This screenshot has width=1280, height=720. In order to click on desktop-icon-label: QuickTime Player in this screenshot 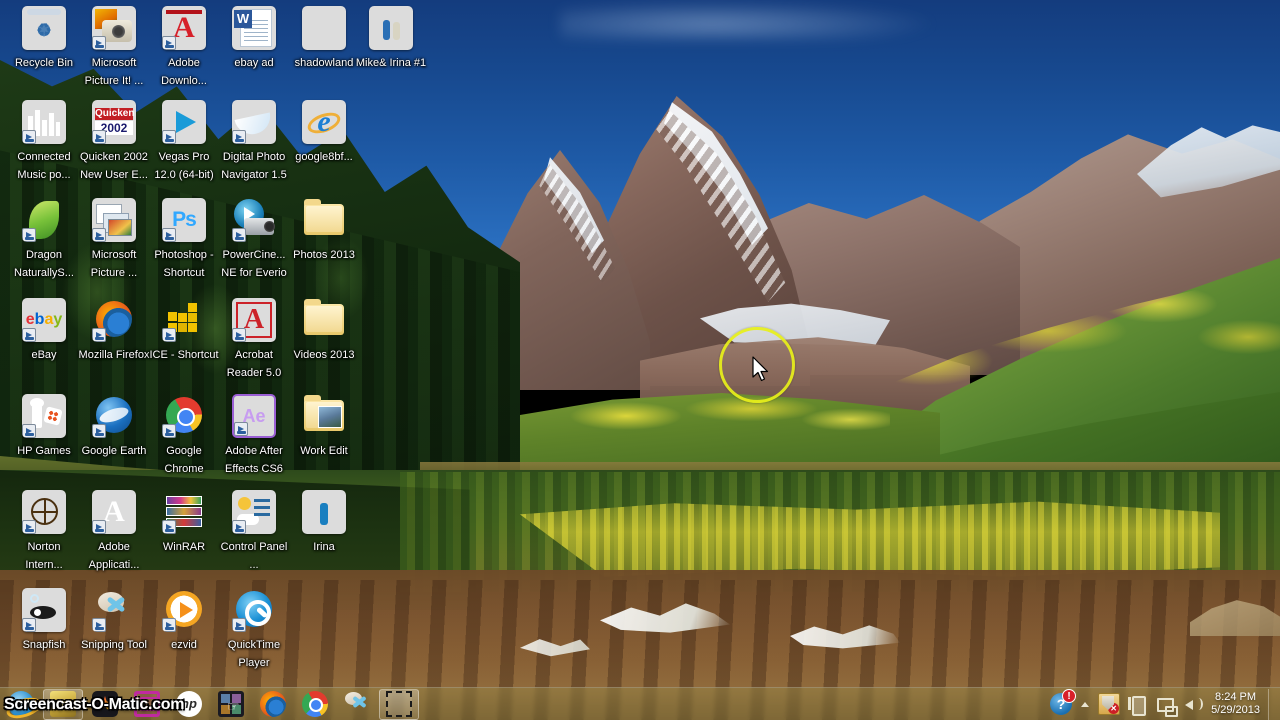, I will do `click(254, 654)`.